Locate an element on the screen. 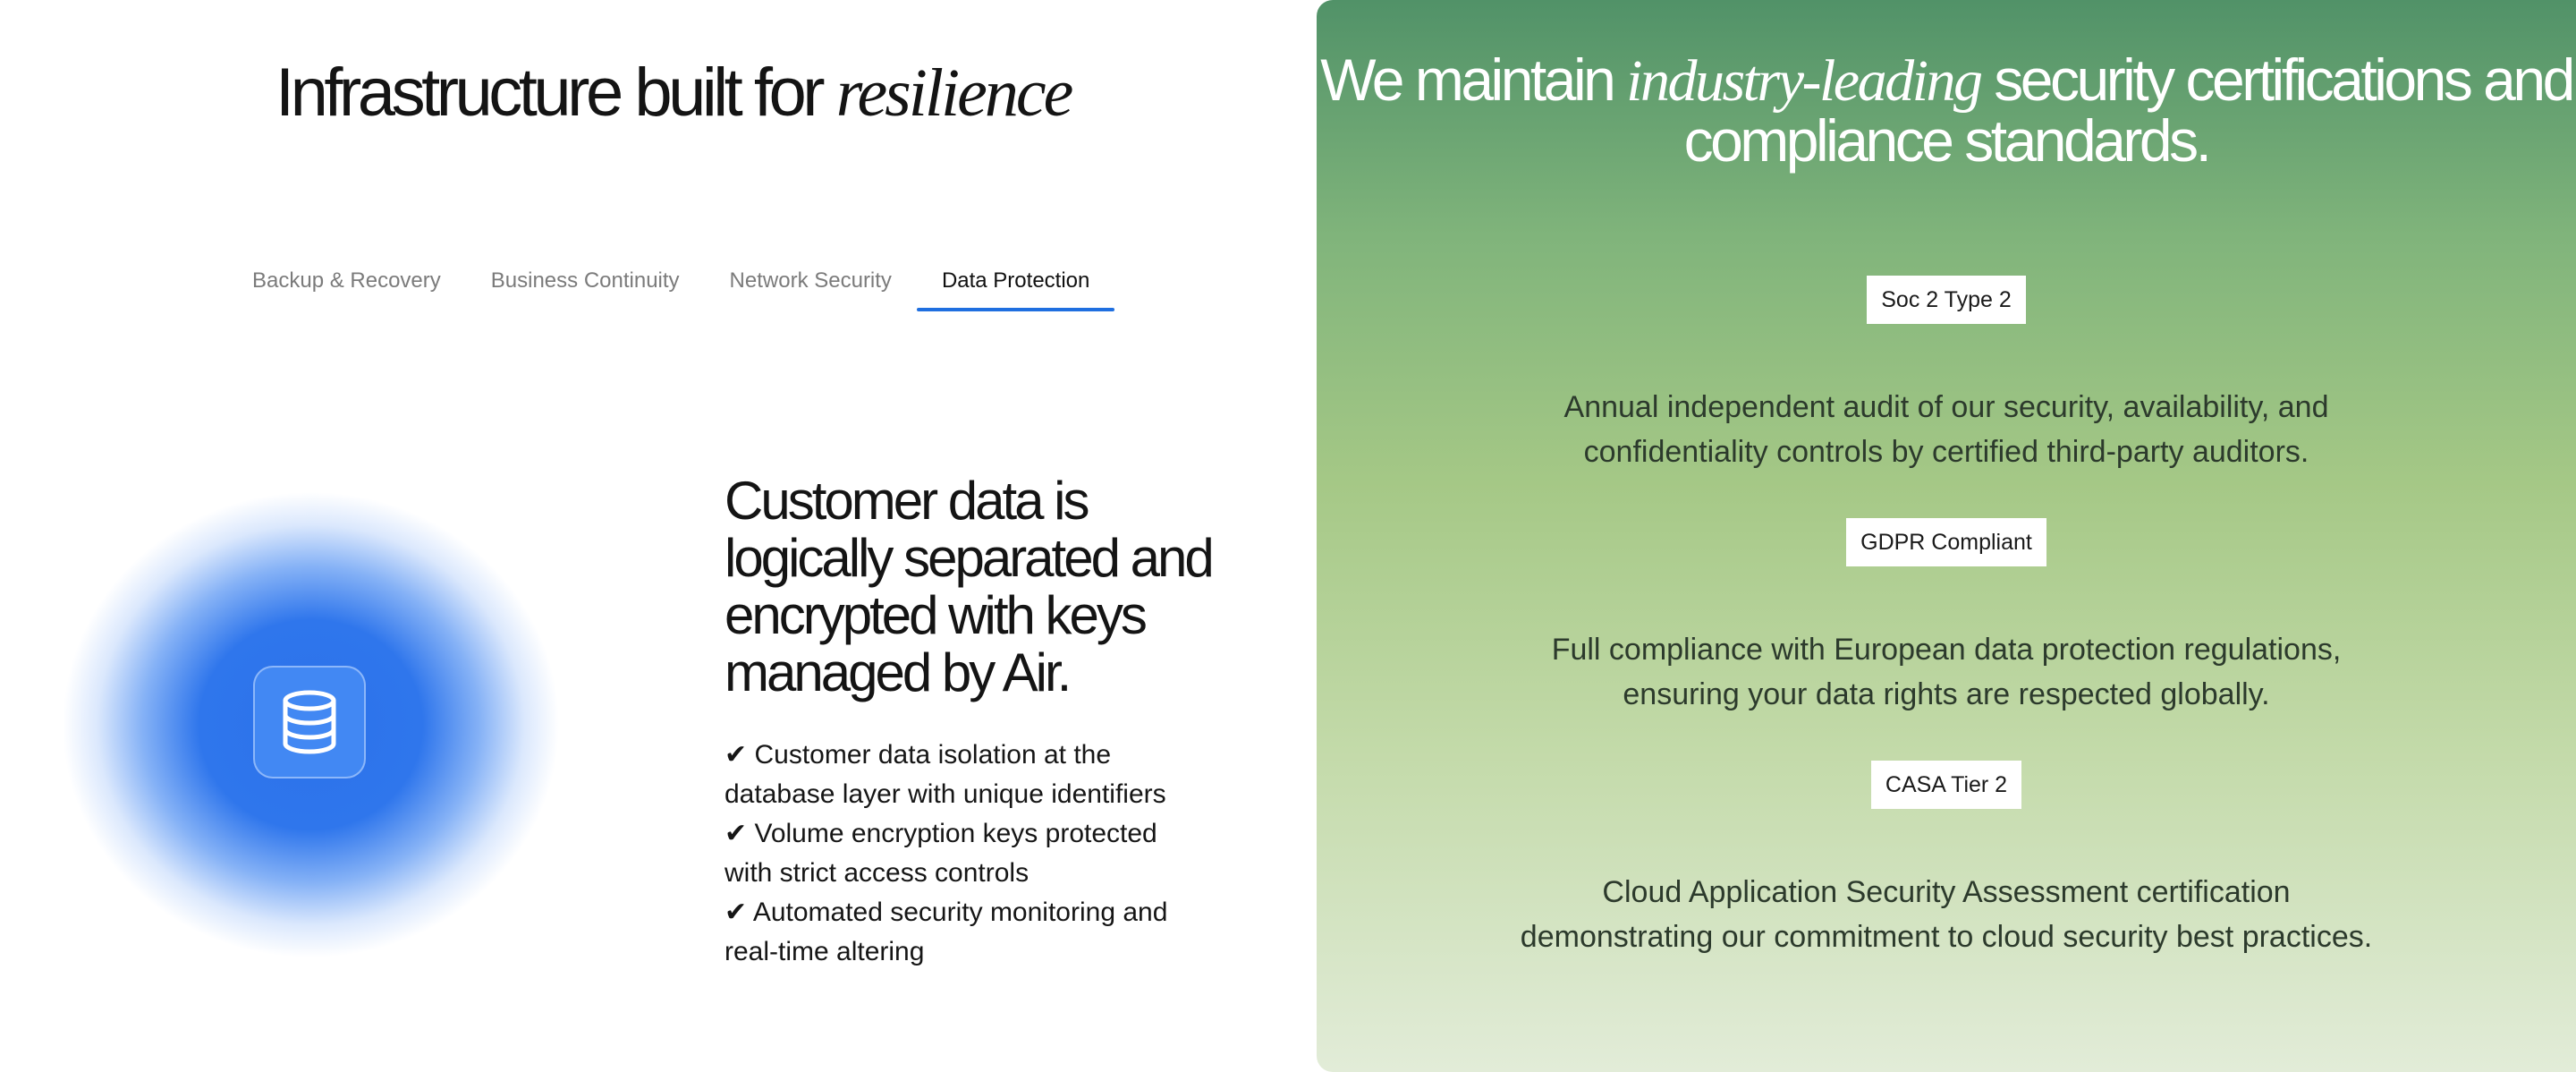  database-icon-tile is located at coordinates (309, 722).